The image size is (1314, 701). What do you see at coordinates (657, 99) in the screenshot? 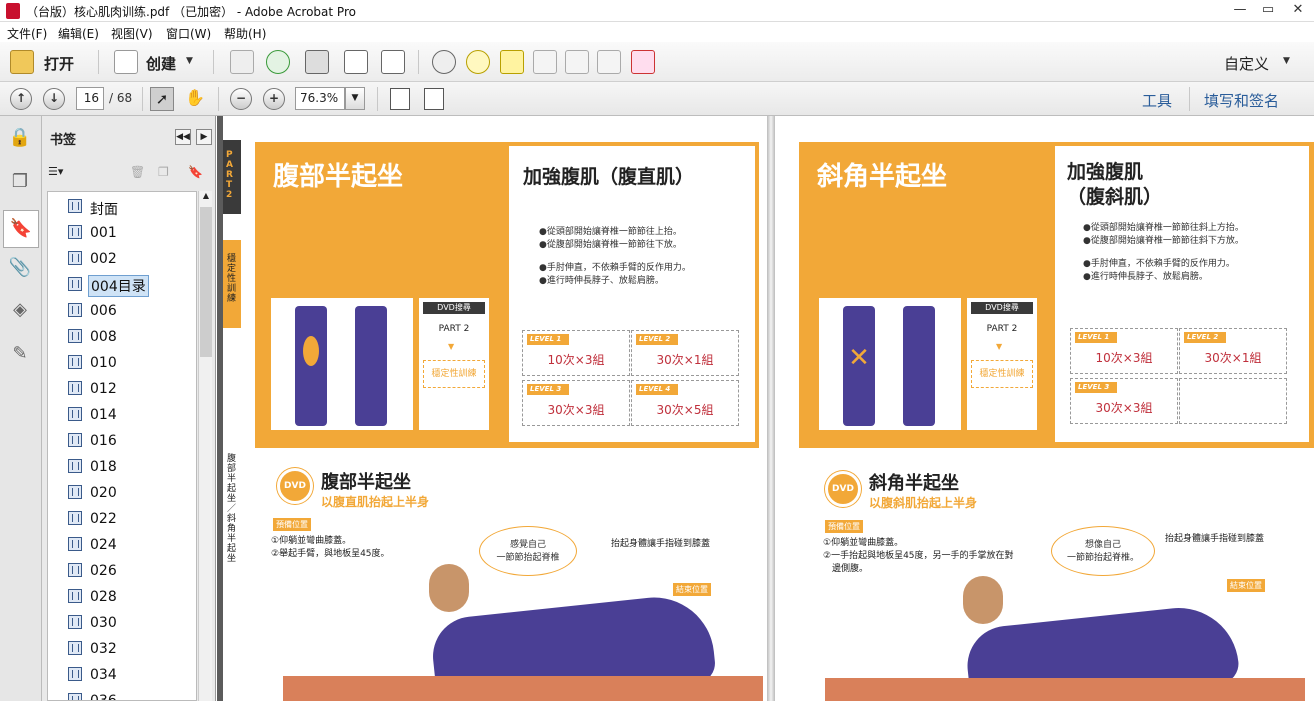
I see `navigation-toolbar: ↑ ↓ 16 / 68 ➚ ✋ − + 76.3% ▼ 工具 填写和签名` at bounding box center [657, 99].